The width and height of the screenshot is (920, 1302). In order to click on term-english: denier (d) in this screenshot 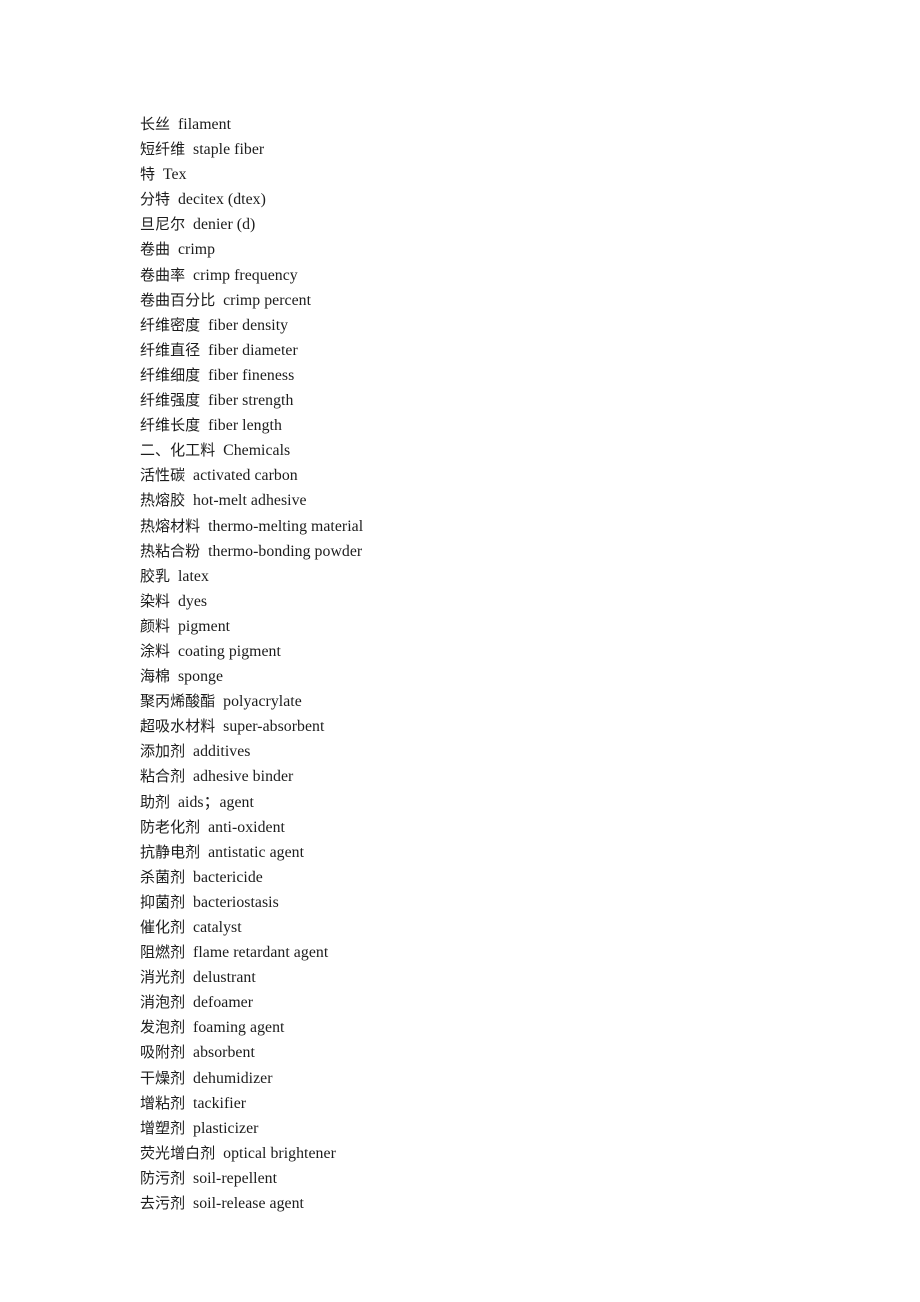, I will do `click(224, 225)`.